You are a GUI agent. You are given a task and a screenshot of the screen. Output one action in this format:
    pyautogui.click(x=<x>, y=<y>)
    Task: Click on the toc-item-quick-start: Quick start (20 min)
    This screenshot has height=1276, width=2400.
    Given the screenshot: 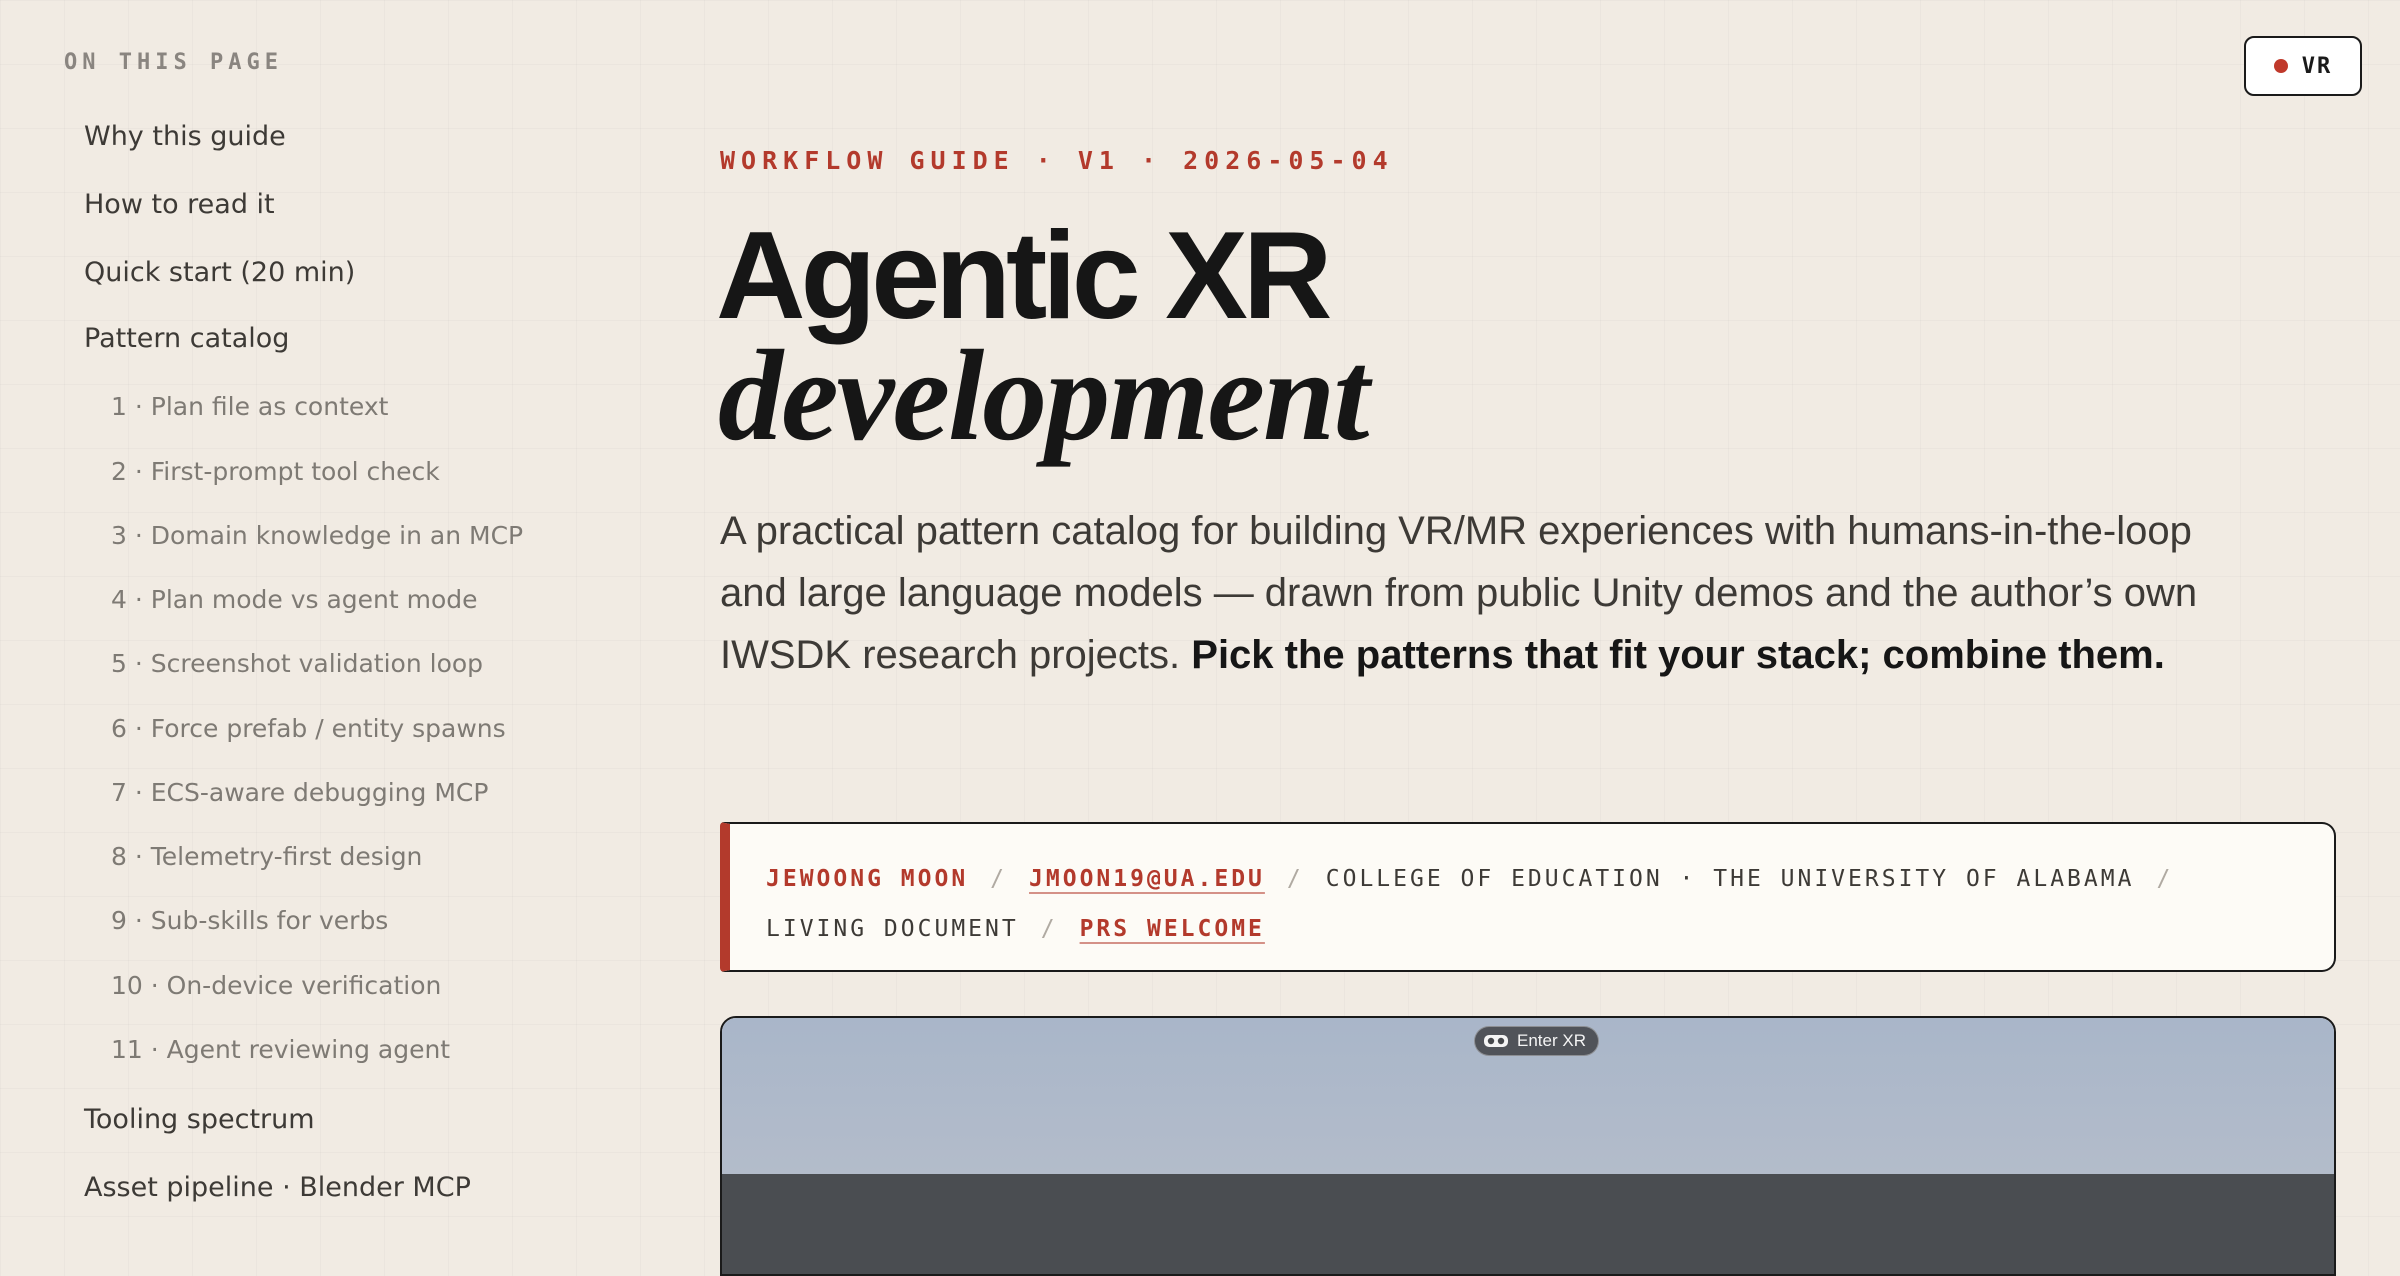 What is the action you would take?
    pyautogui.click(x=219, y=272)
    